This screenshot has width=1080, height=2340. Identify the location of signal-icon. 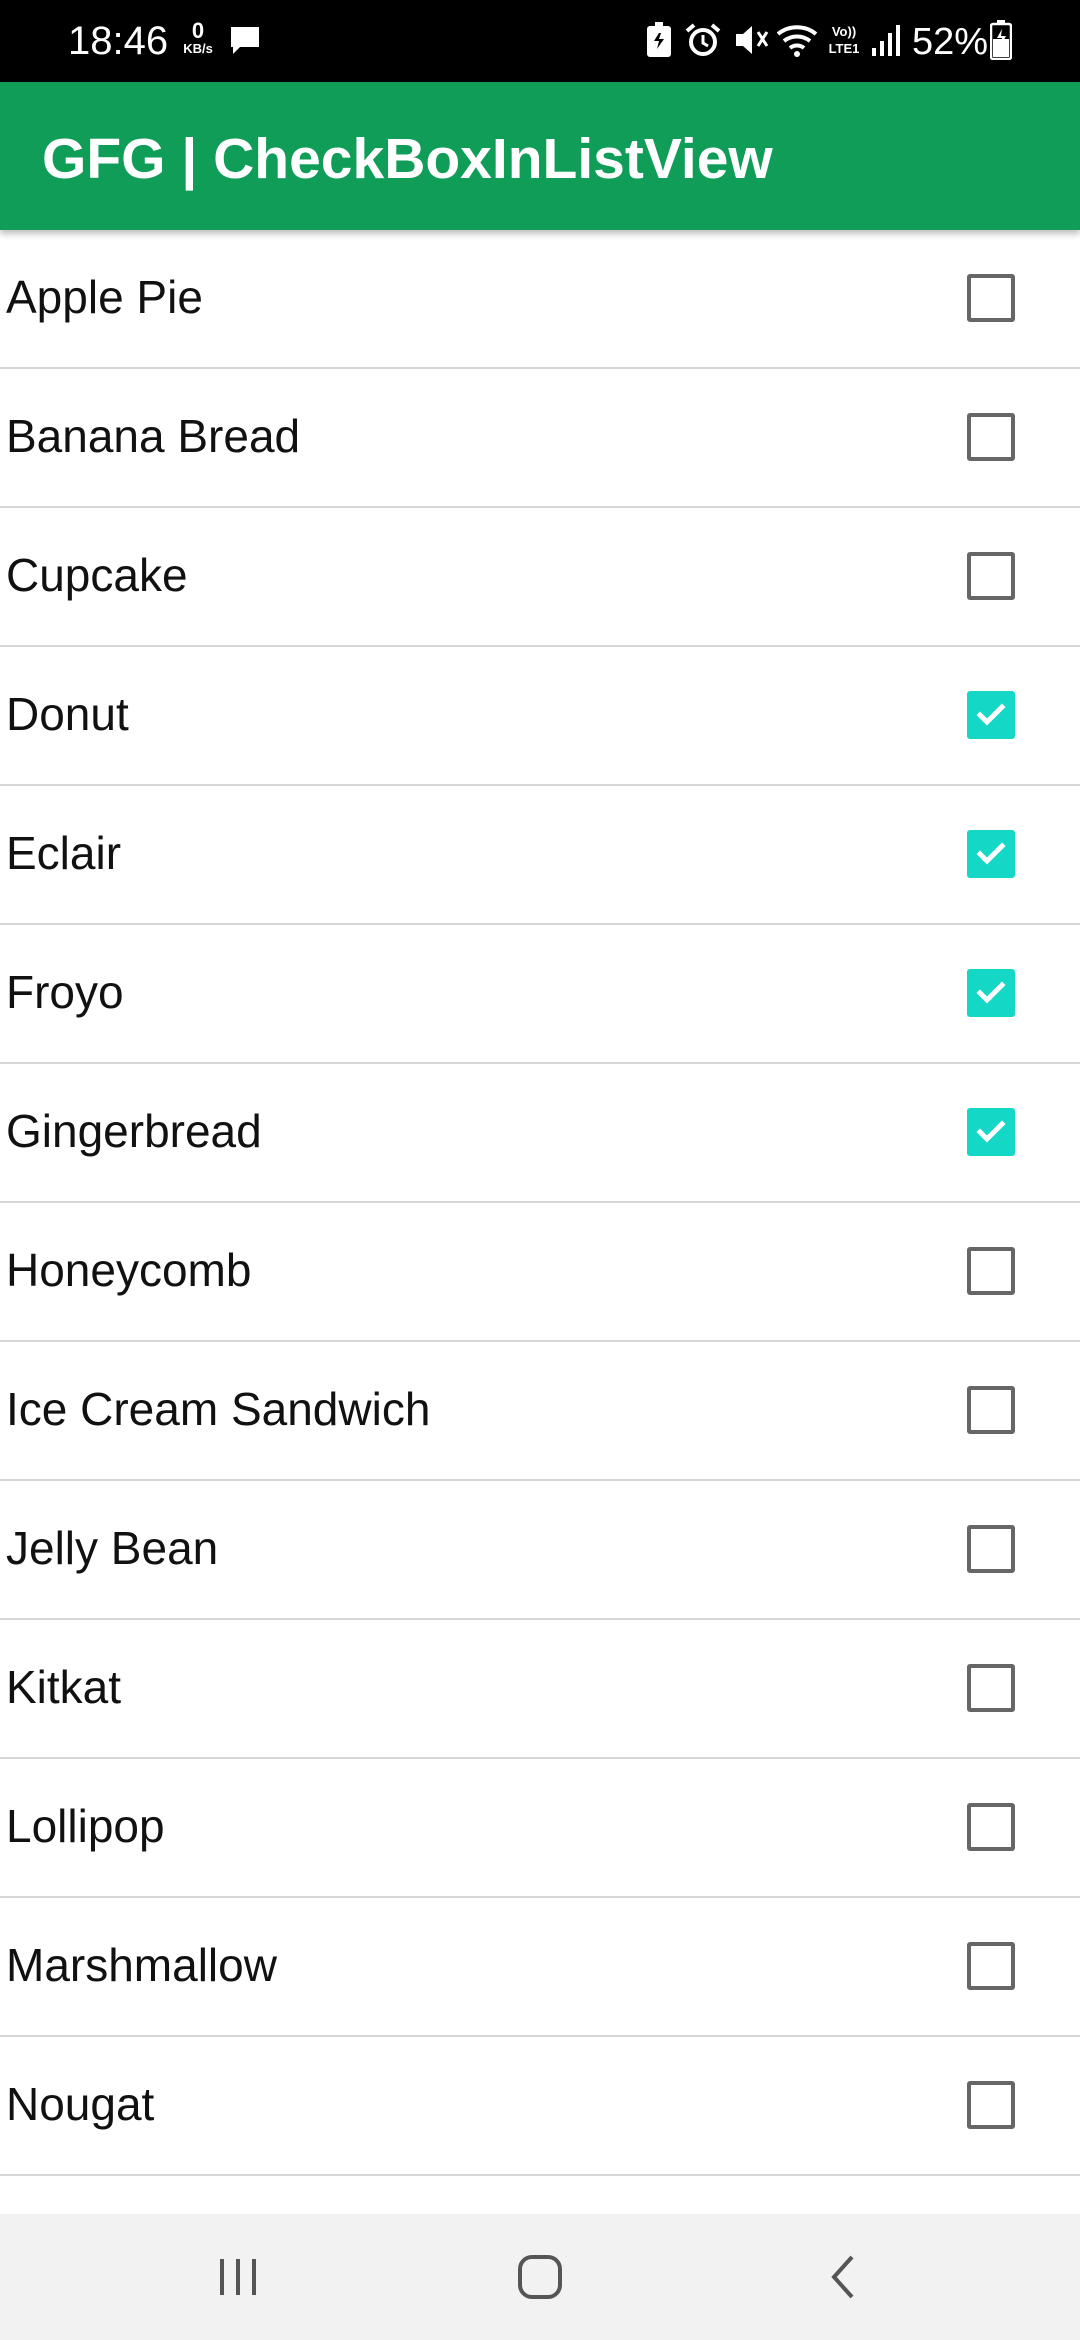
(886, 40).